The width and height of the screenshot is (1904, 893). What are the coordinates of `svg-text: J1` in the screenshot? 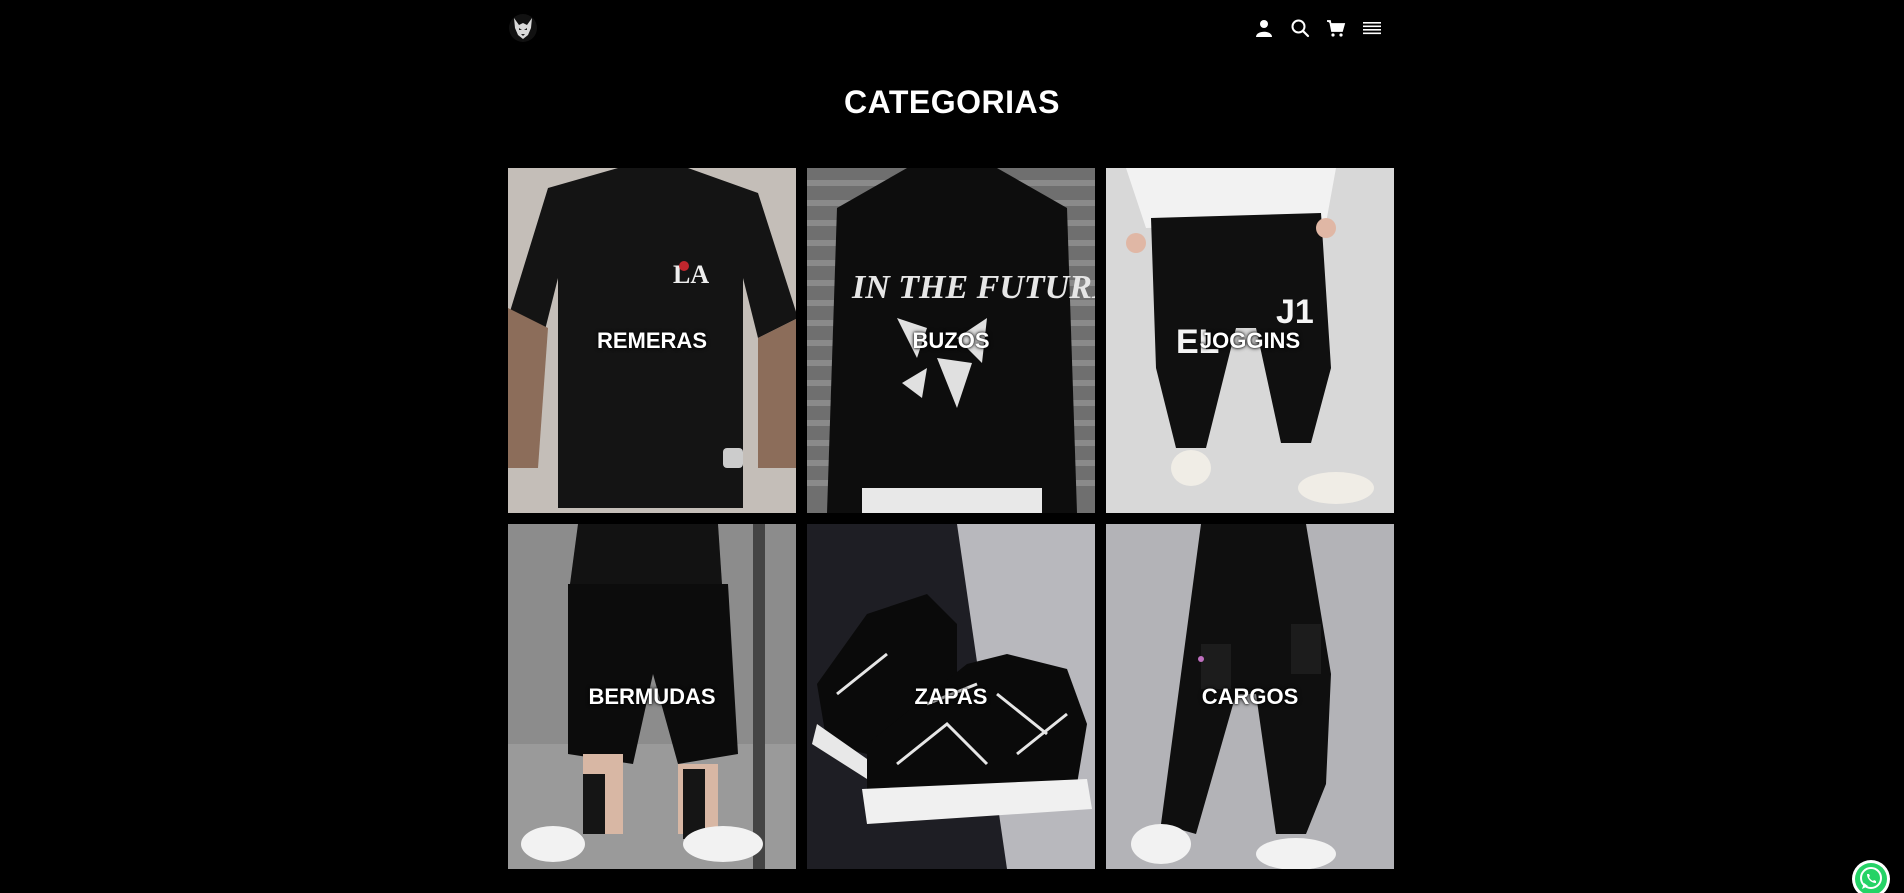 It's located at (1295, 312).